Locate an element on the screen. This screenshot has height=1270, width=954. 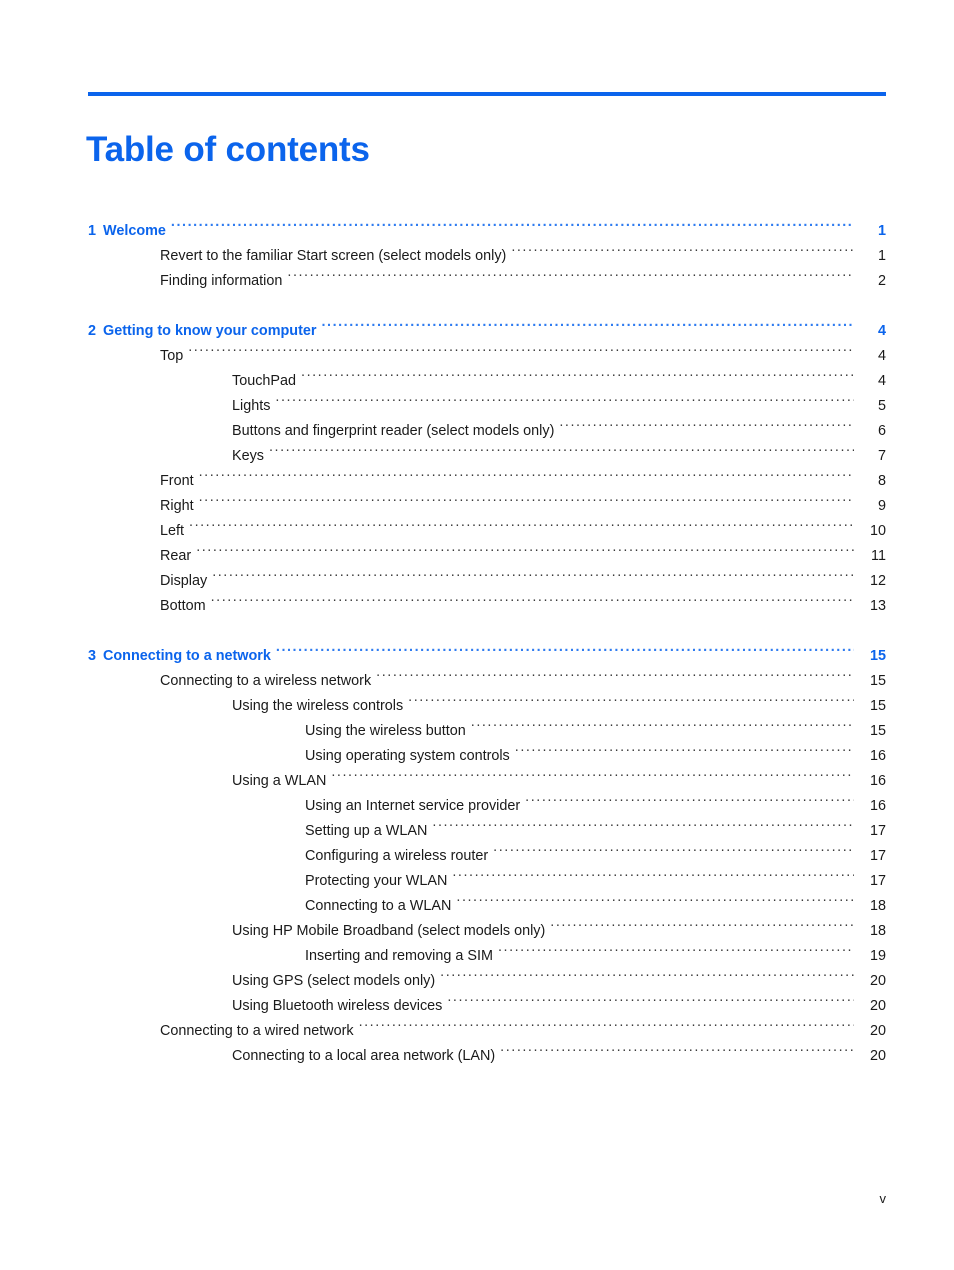
toc-entry-level-3: Setting up a WLAN17 is located at coordinates (477, 824).